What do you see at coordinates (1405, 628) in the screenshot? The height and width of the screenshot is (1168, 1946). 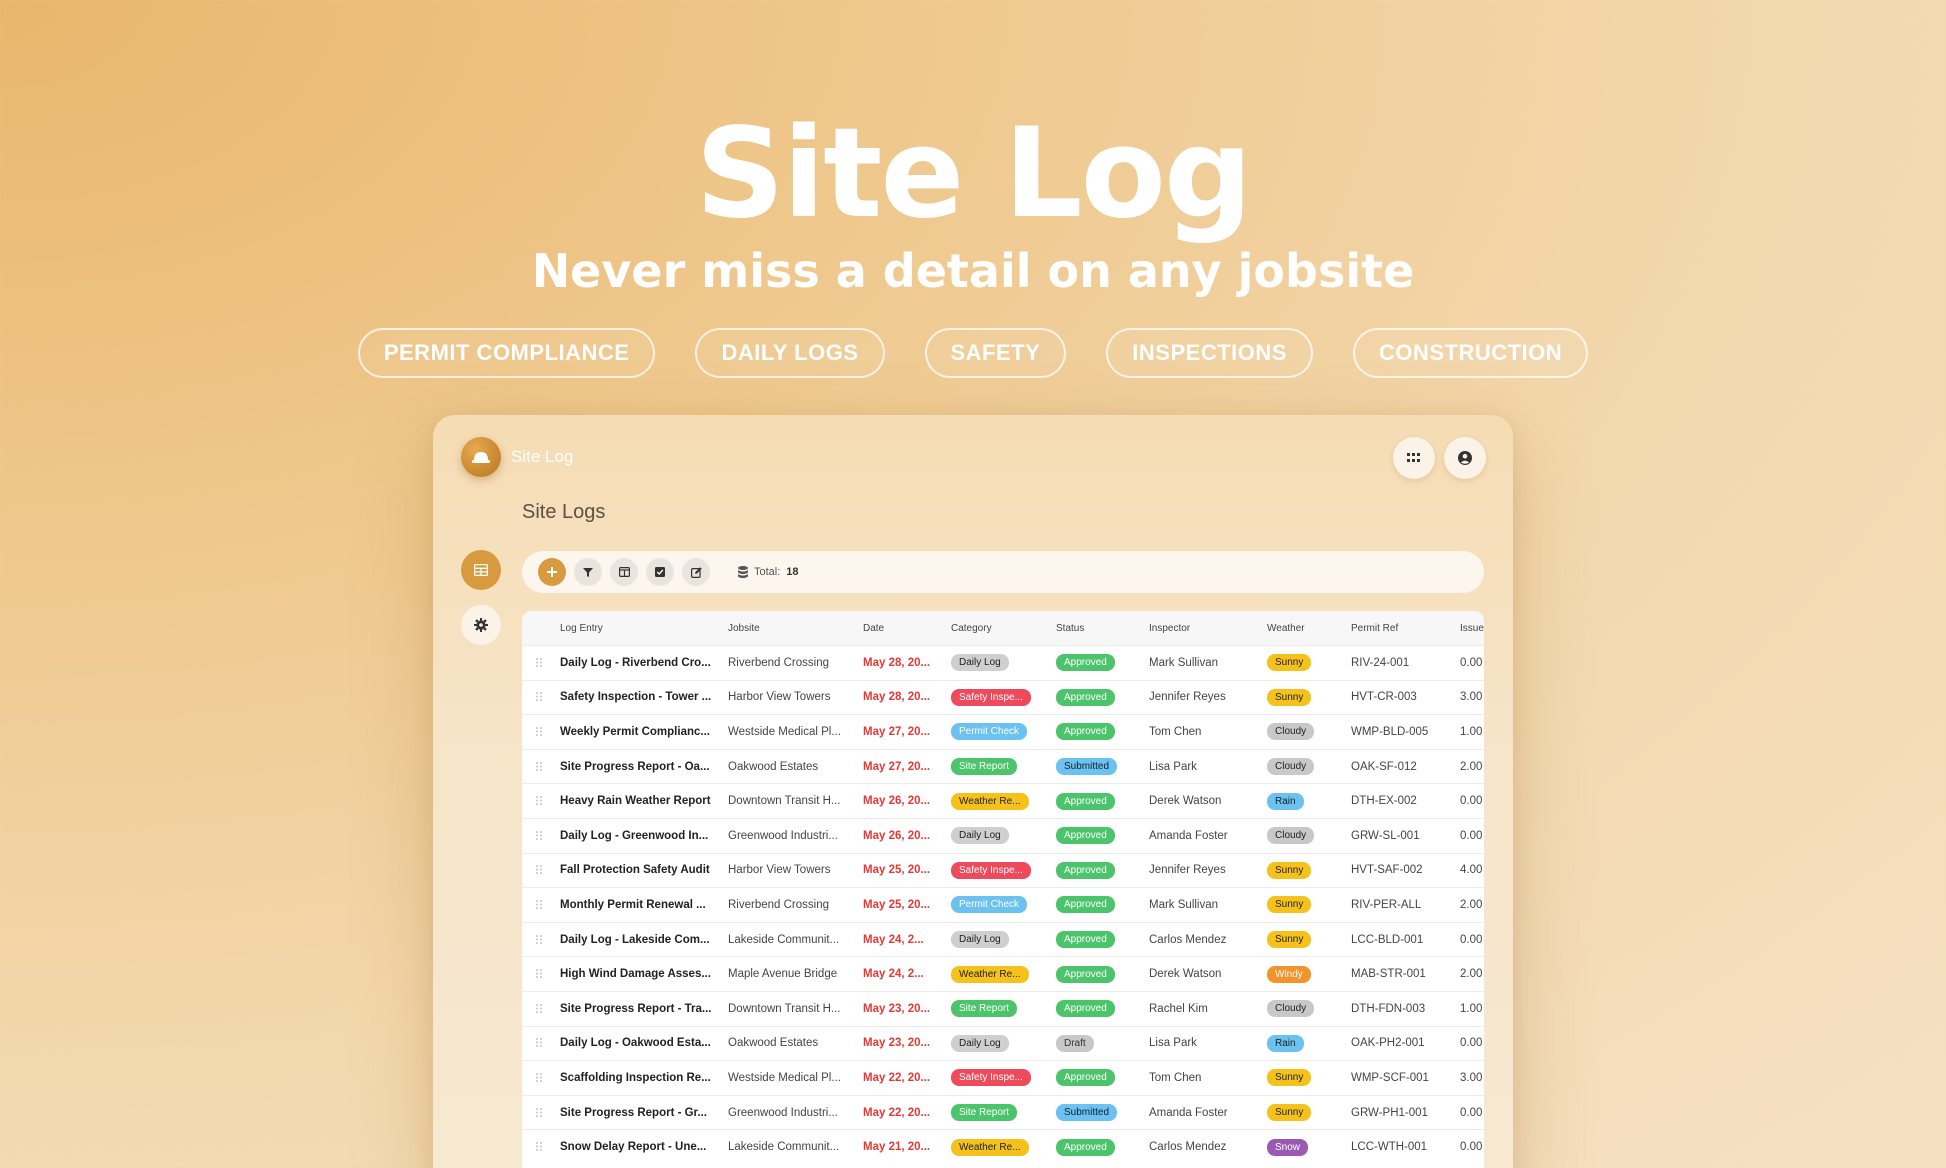 I see `column-header: Permit Ref` at bounding box center [1405, 628].